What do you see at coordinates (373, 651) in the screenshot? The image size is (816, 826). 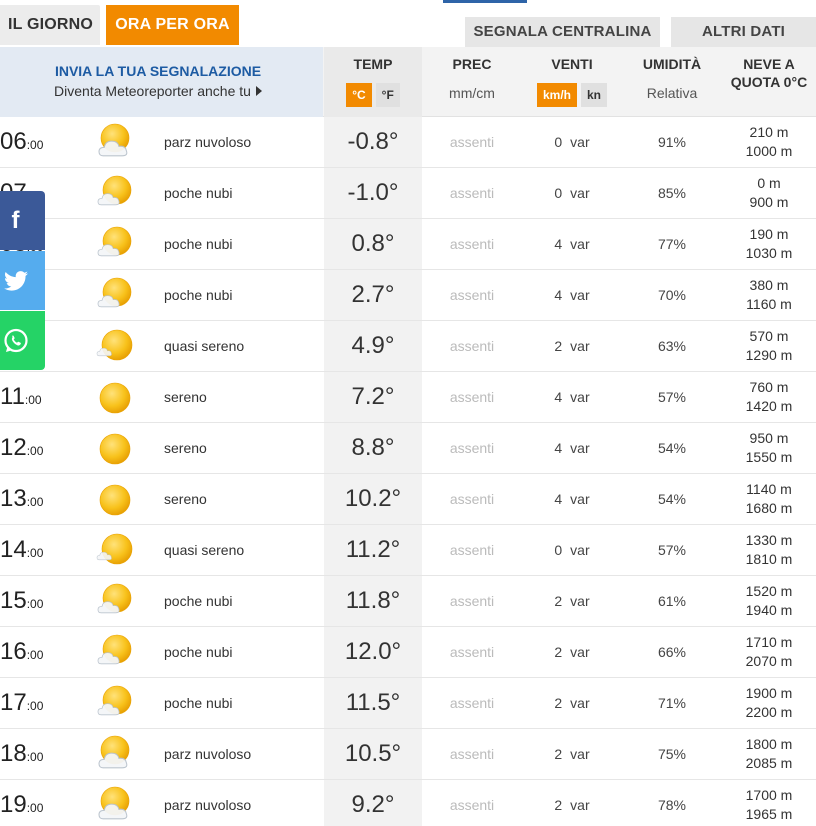 I see `temperature-value: 12.0°` at bounding box center [373, 651].